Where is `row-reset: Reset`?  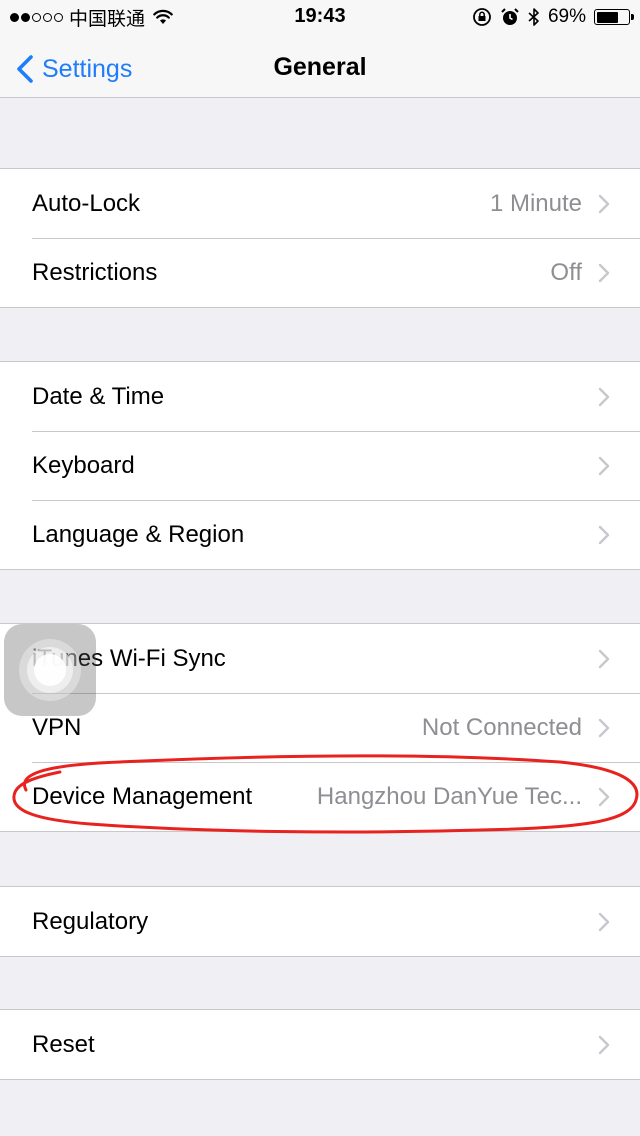 row-reset: Reset is located at coordinates (320, 1044).